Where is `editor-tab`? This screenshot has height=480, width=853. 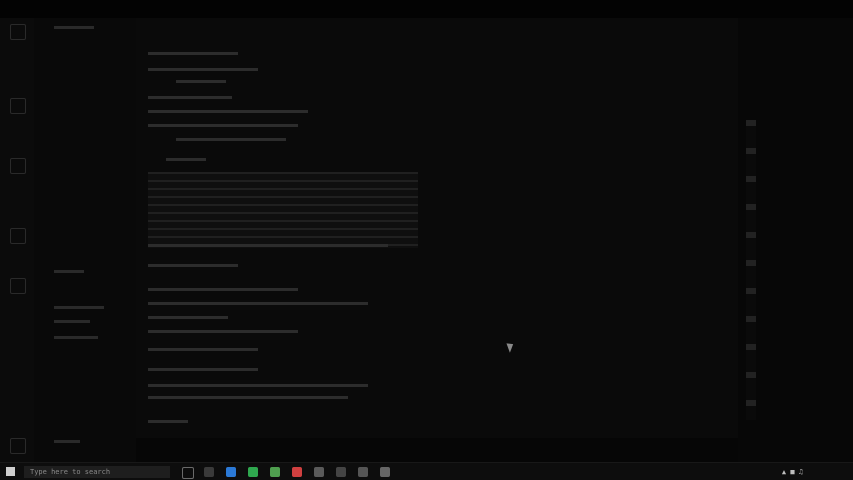
editor-tab is located at coordinates (146, 36).